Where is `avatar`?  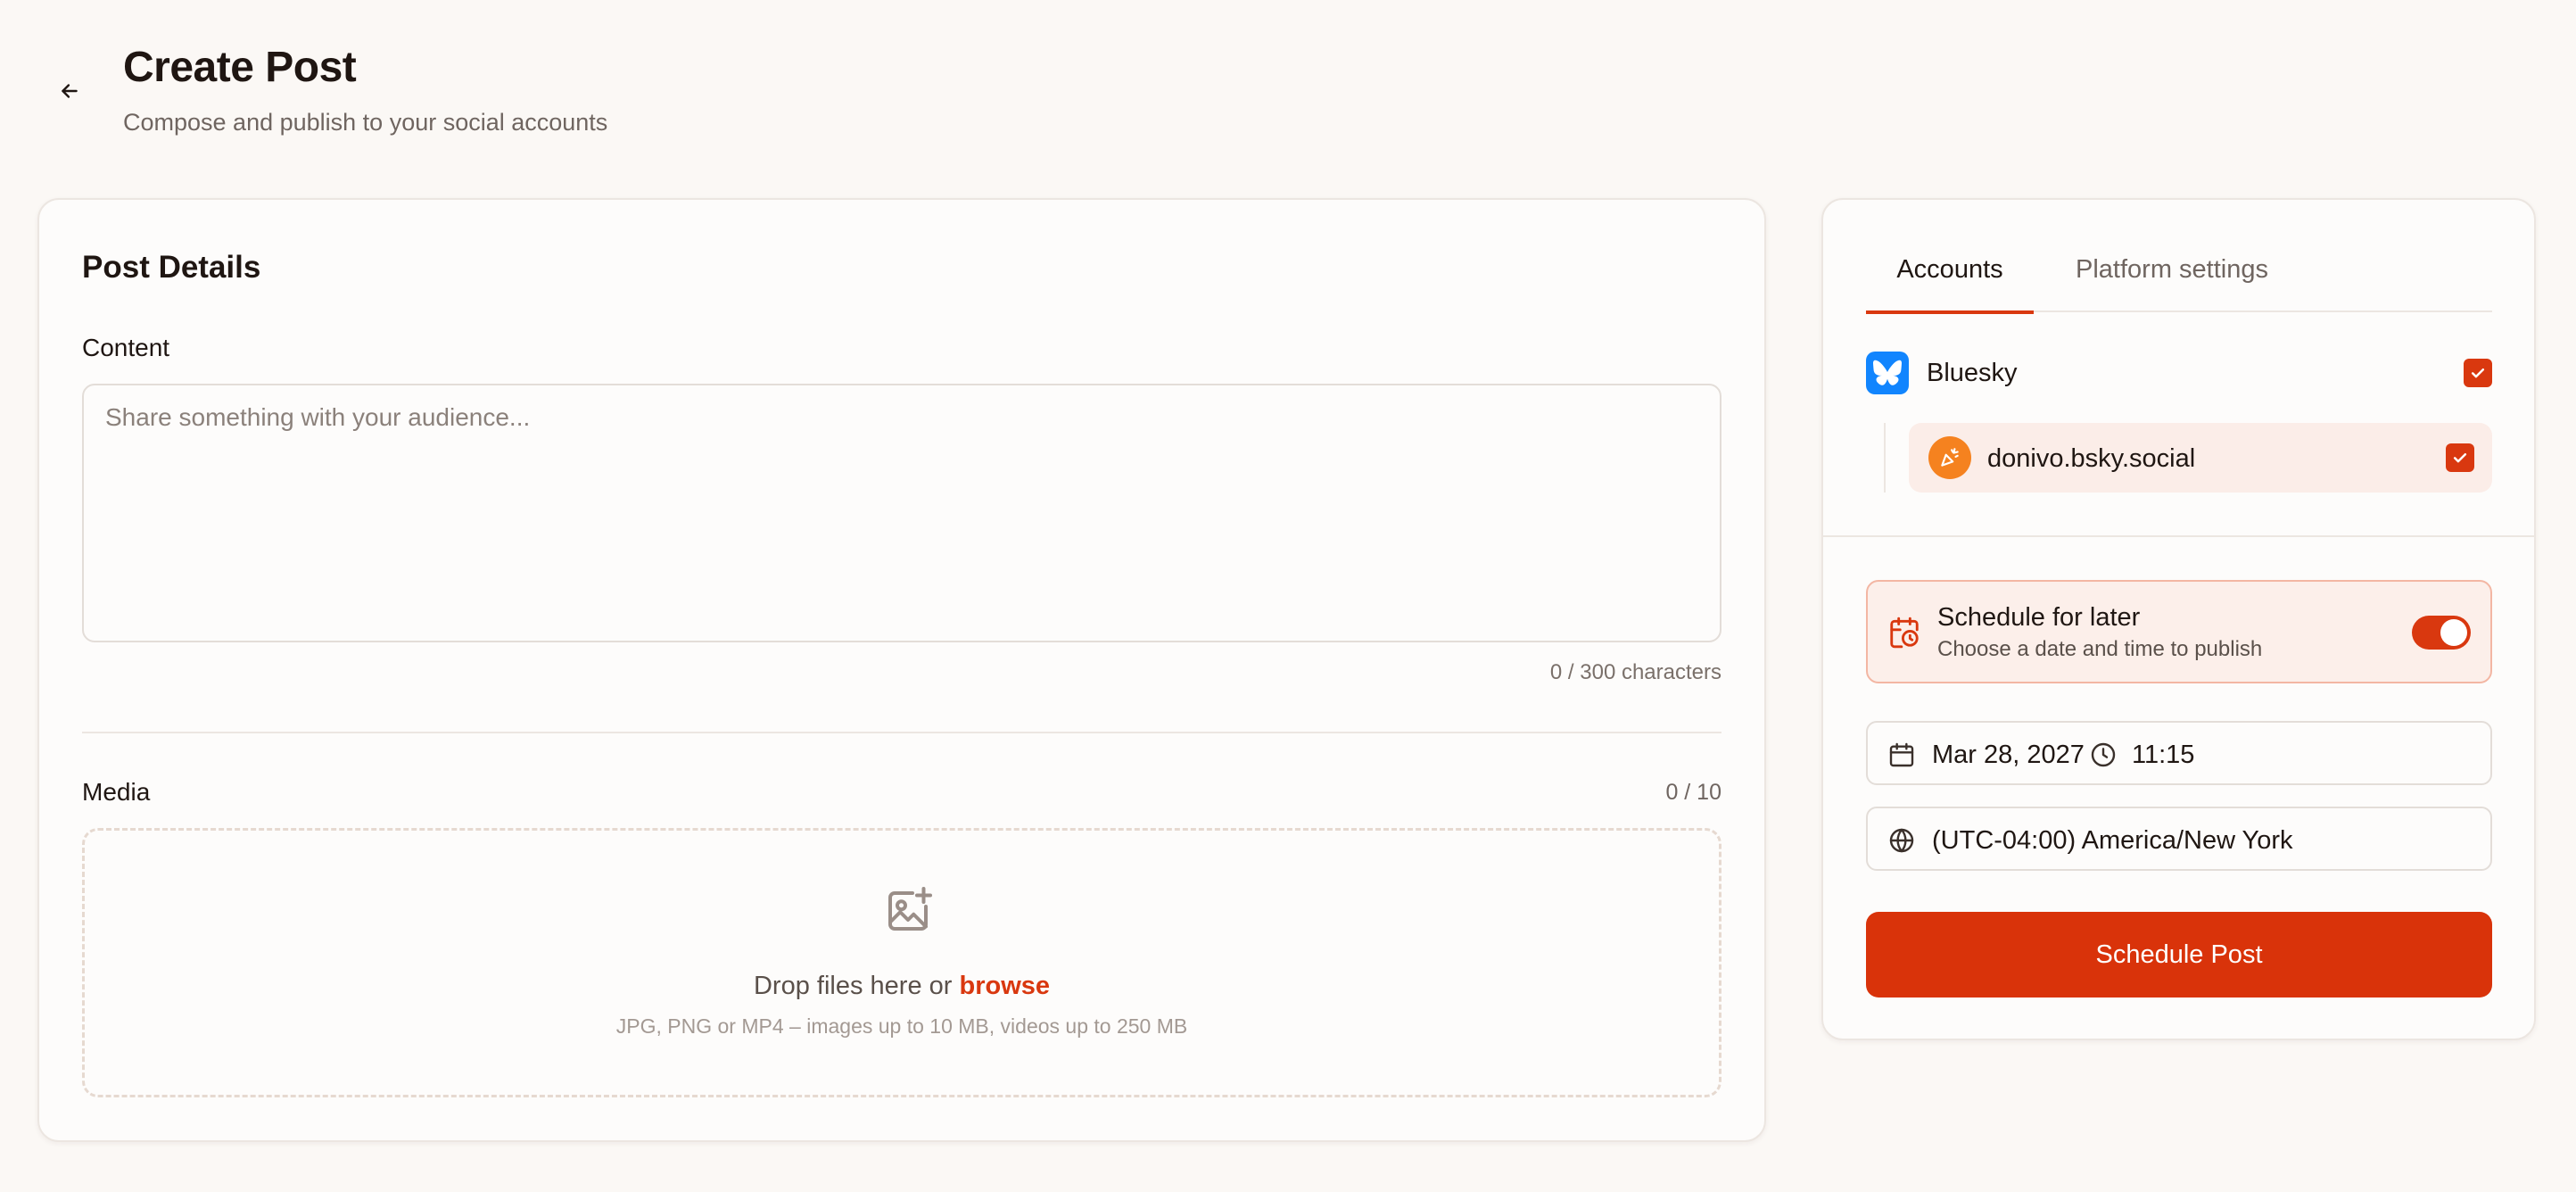 avatar is located at coordinates (1950, 457).